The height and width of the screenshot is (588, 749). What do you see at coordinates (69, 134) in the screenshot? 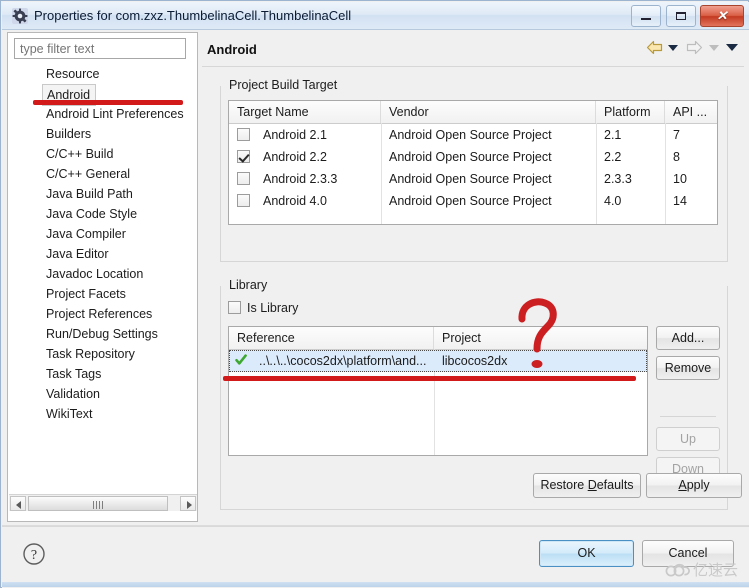
I see `sidebar-item-label: Builders` at bounding box center [69, 134].